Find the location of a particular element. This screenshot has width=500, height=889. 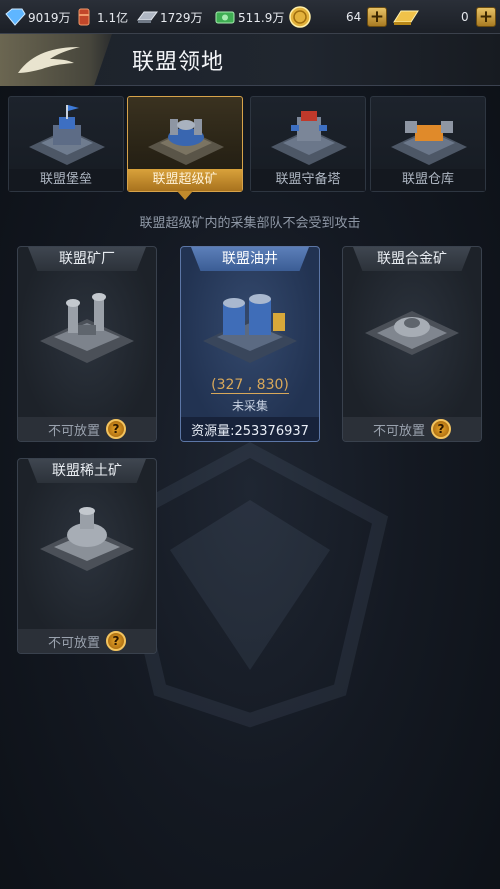

gold-bar-icon is located at coordinates (406, 17).